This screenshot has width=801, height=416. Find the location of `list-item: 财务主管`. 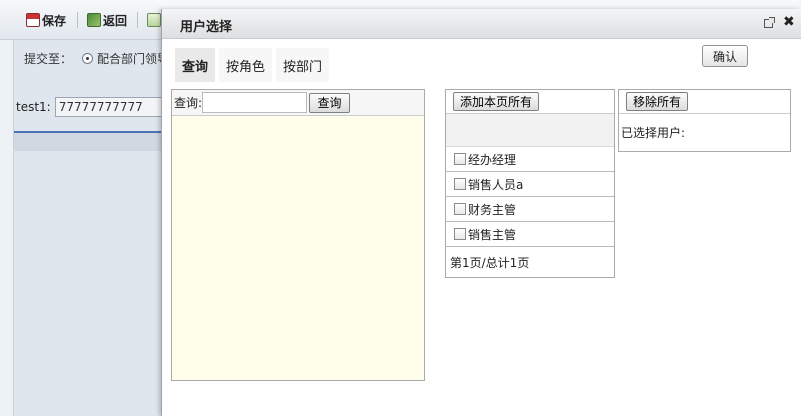

list-item: 财务主管 is located at coordinates (530, 209).